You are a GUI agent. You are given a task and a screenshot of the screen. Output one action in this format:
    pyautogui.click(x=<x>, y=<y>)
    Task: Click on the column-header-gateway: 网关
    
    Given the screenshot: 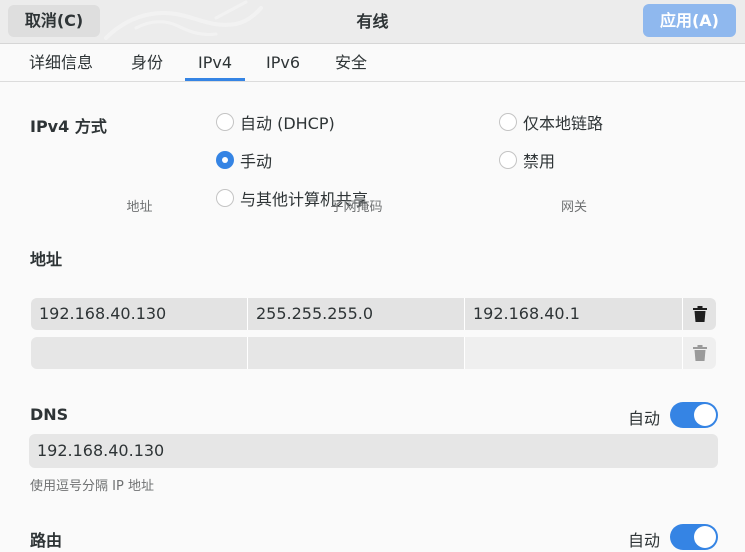 What is the action you would take?
    pyautogui.click(x=573, y=207)
    